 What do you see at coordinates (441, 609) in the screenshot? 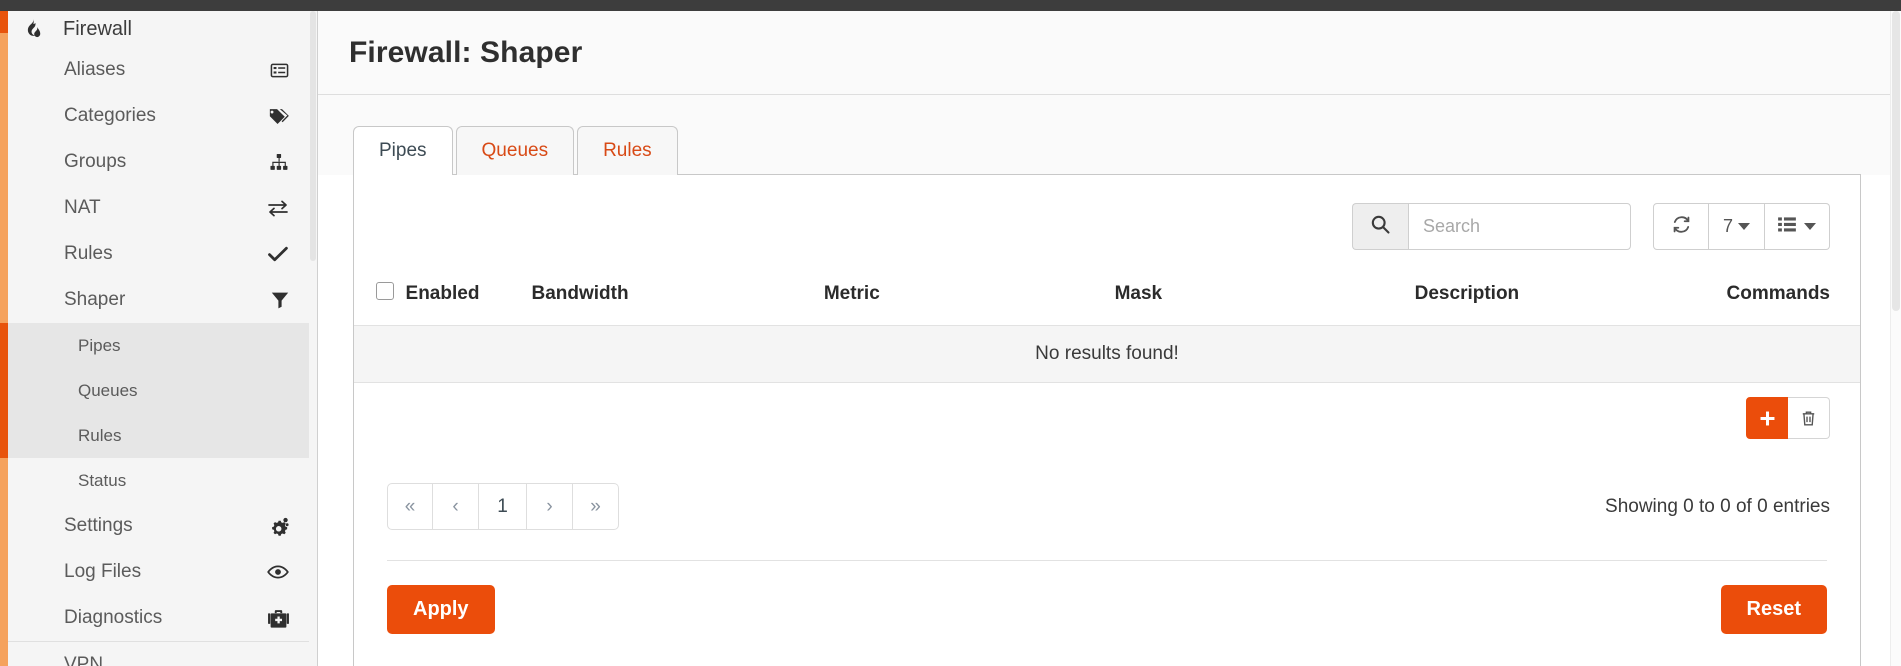
I see `apply-button: Apply` at bounding box center [441, 609].